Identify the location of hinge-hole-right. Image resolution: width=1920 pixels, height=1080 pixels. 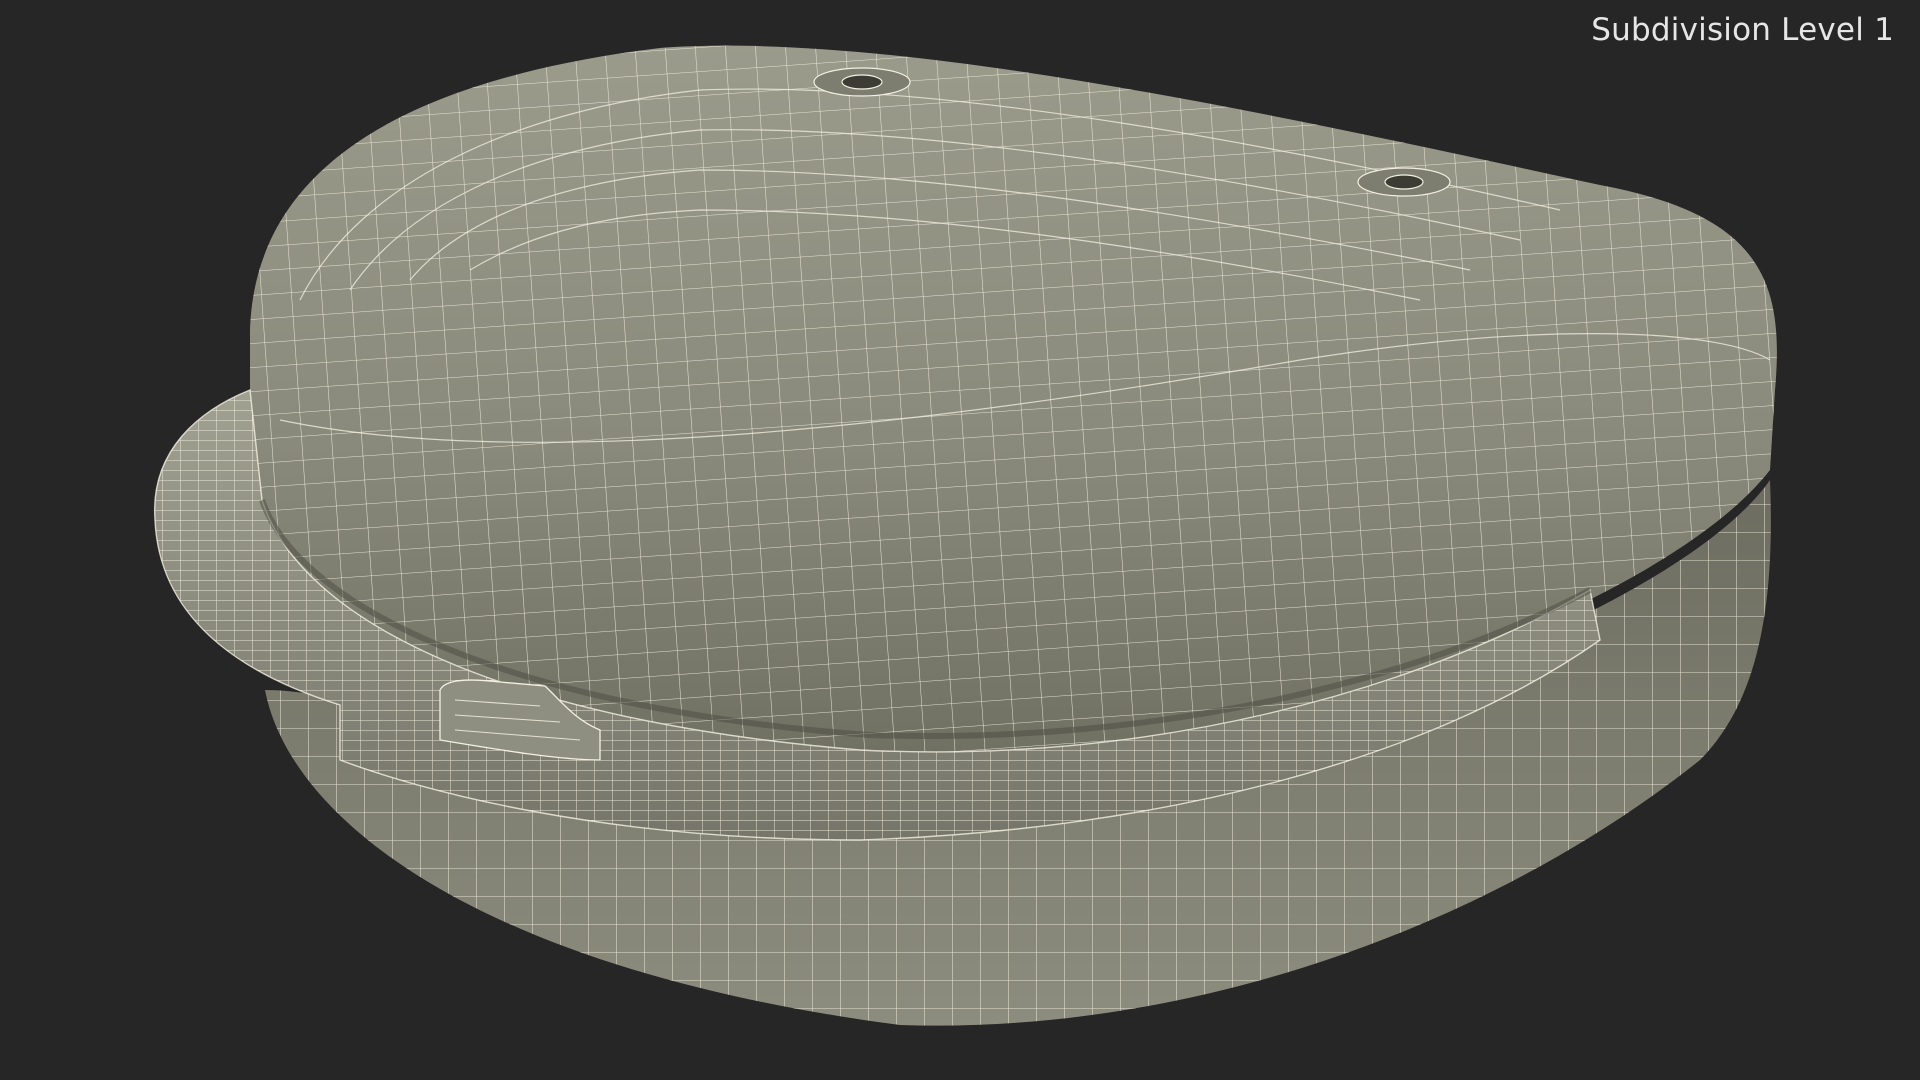
(1404, 182).